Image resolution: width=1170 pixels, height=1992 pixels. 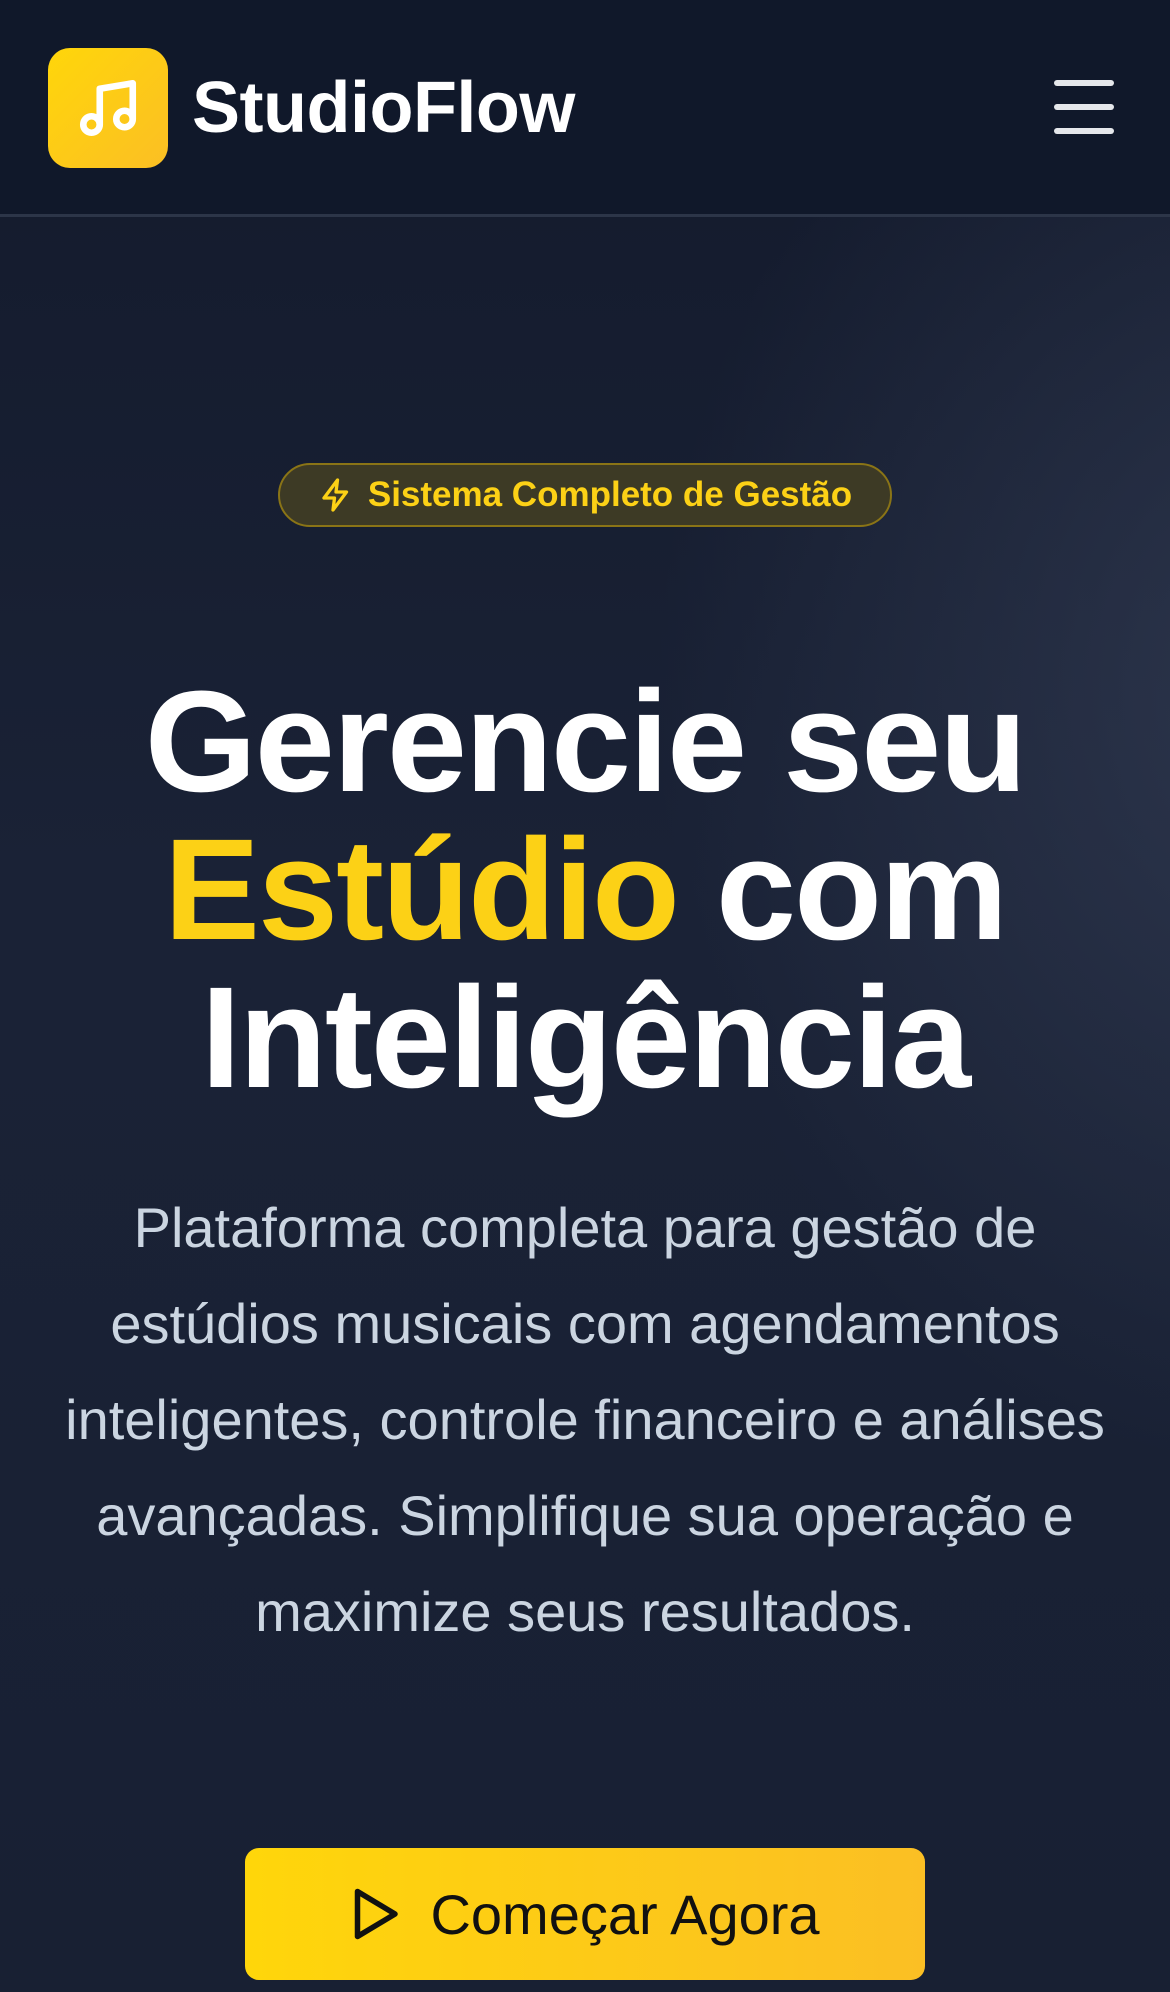 I want to click on badge-label: Sistema Completo de Gestão, so click(x=610, y=494).